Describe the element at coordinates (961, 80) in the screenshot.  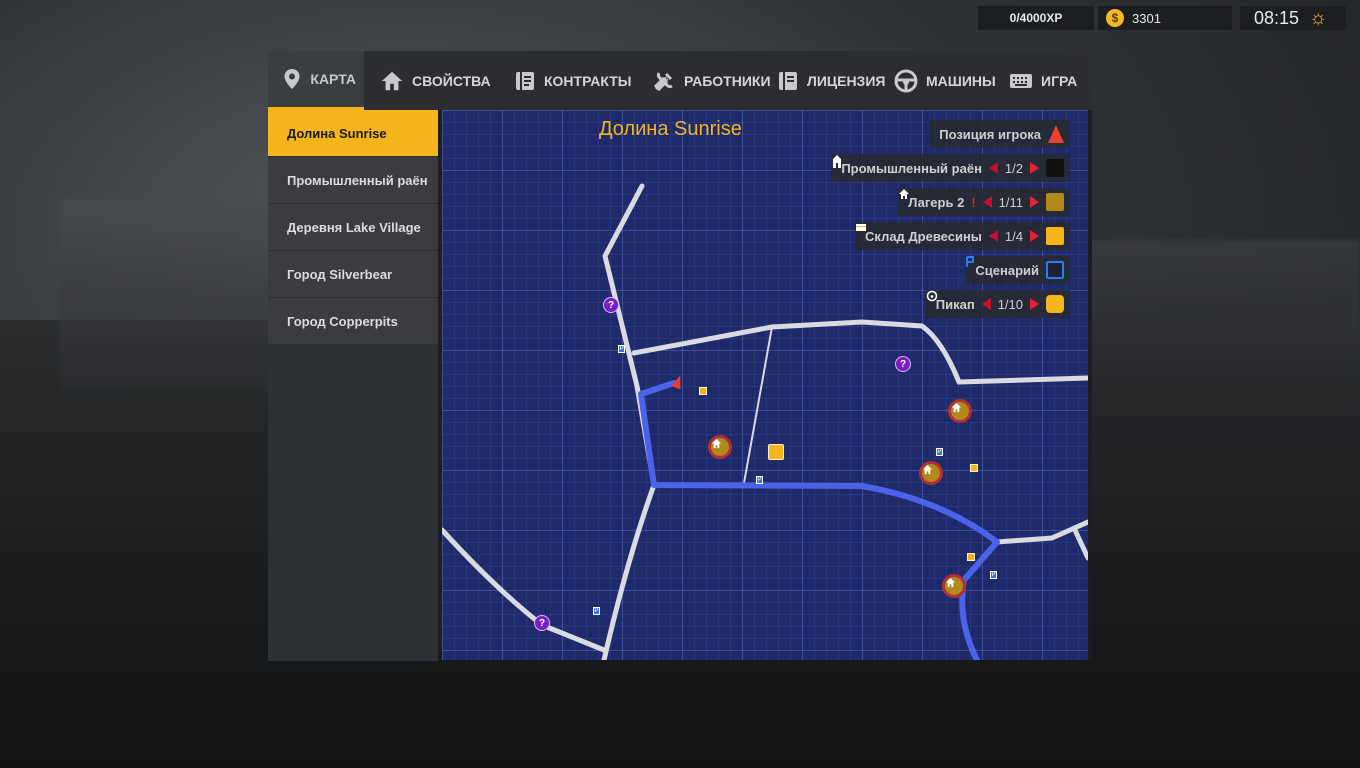
I see `tab-vehicles-label: МАШИНЫ` at that location.